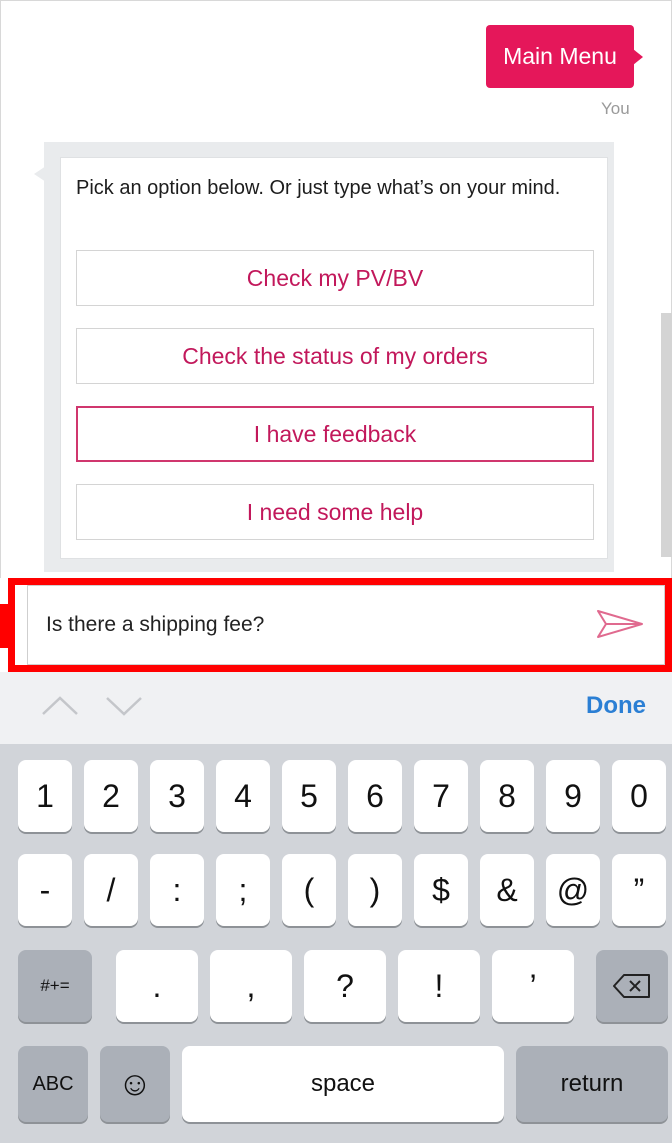 The width and height of the screenshot is (672, 1143). I want to click on key-period: ., so click(157, 986).